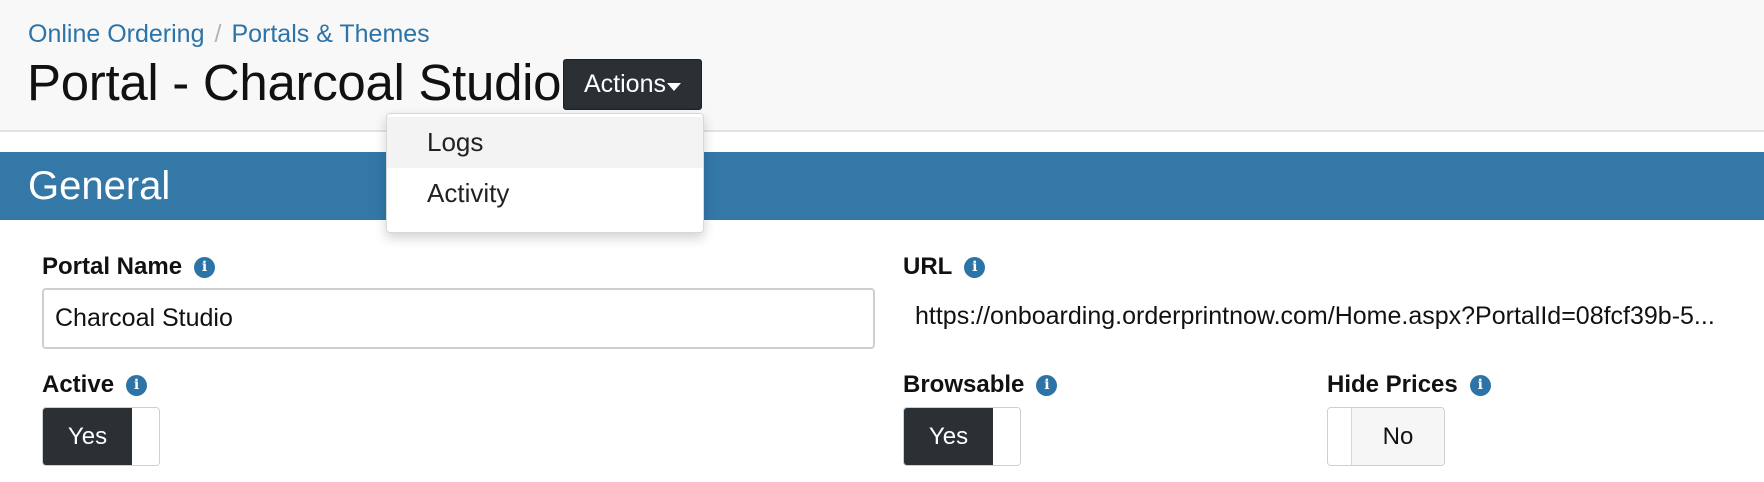 Image resolution: width=1764 pixels, height=482 pixels. I want to click on hide-prices-label: Hide Prices, so click(1392, 384).